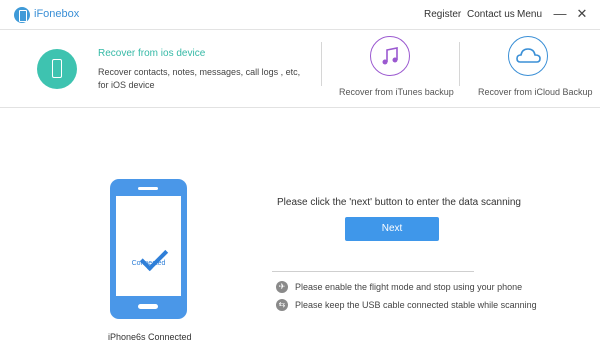  Describe the element at coordinates (57, 69) in the screenshot. I see `phone-icon` at that location.